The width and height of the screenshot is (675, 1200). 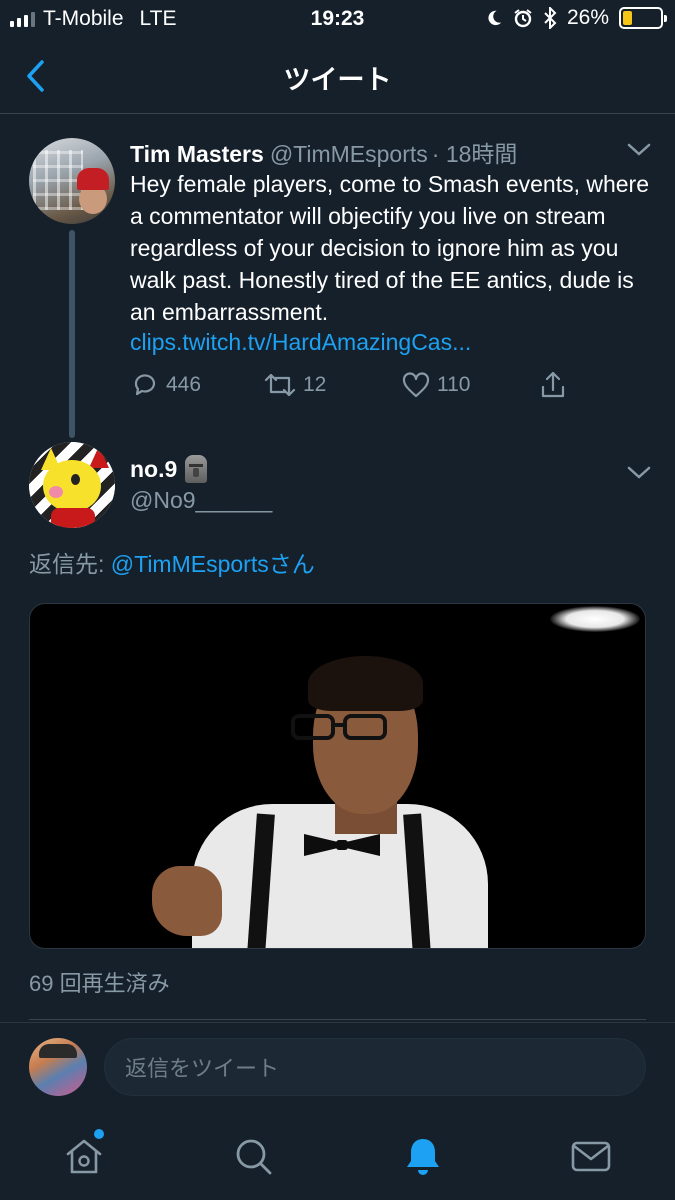 I want to click on author-name-row: no.9, so click(x=169, y=469).